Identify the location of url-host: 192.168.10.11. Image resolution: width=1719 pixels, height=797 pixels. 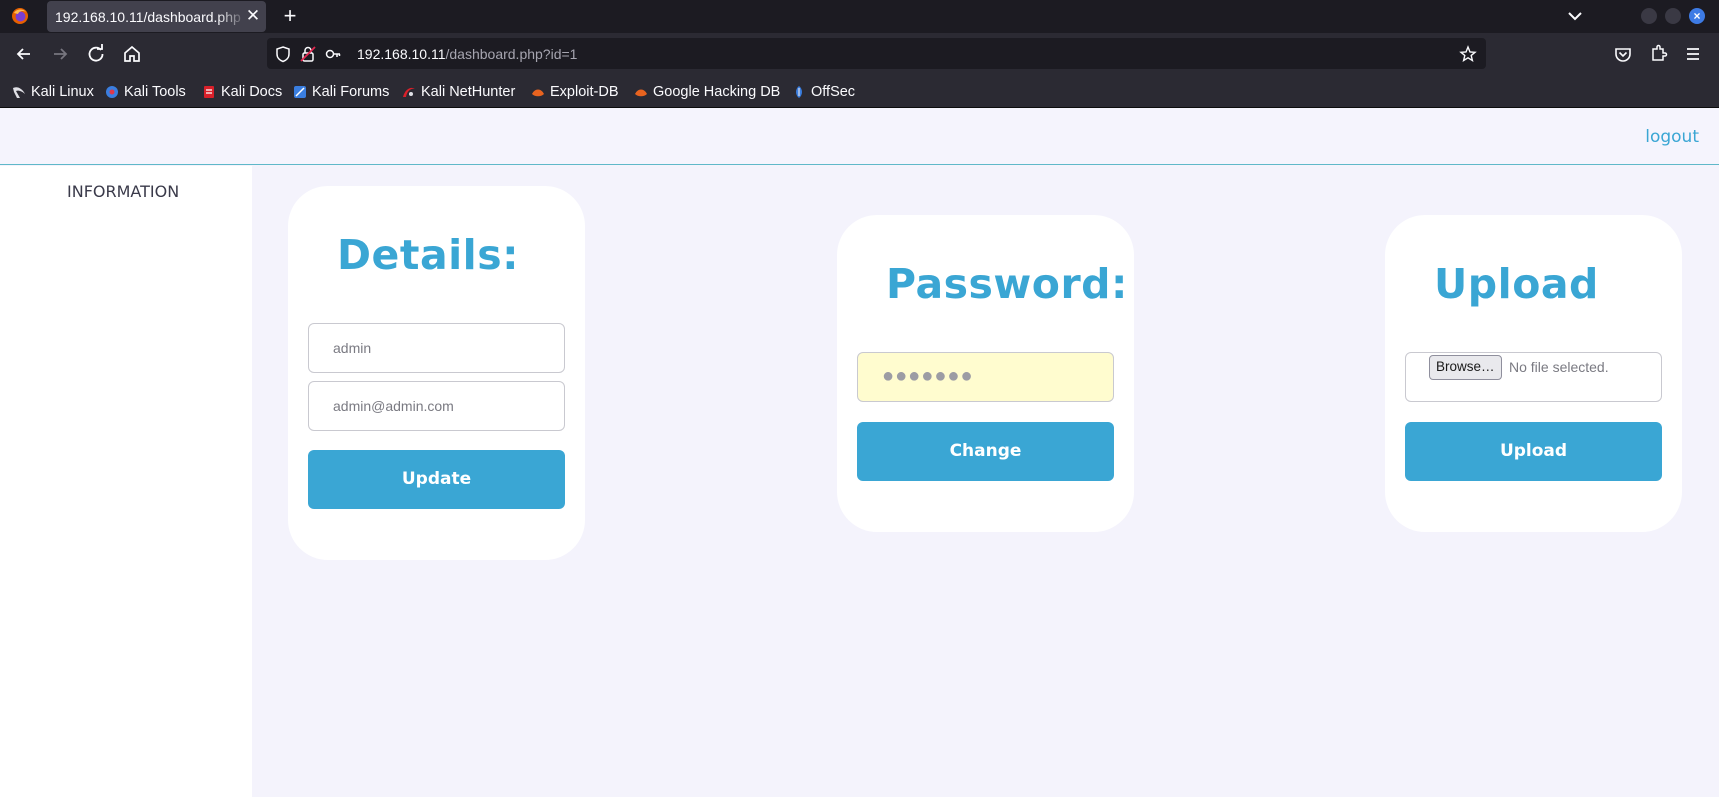
(401, 54).